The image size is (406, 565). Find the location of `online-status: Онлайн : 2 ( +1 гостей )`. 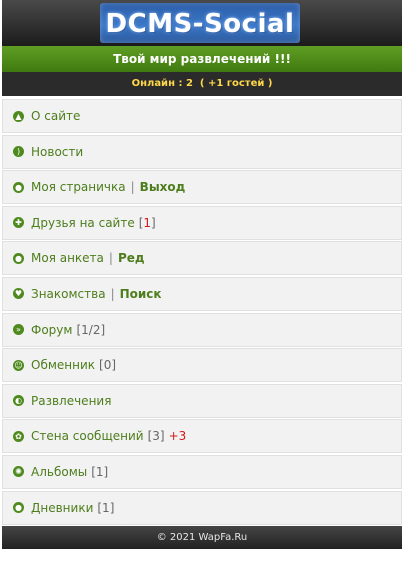

online-status: Онлайн : 2 ( +1 гостей ) is located at coordinates (202, 84).